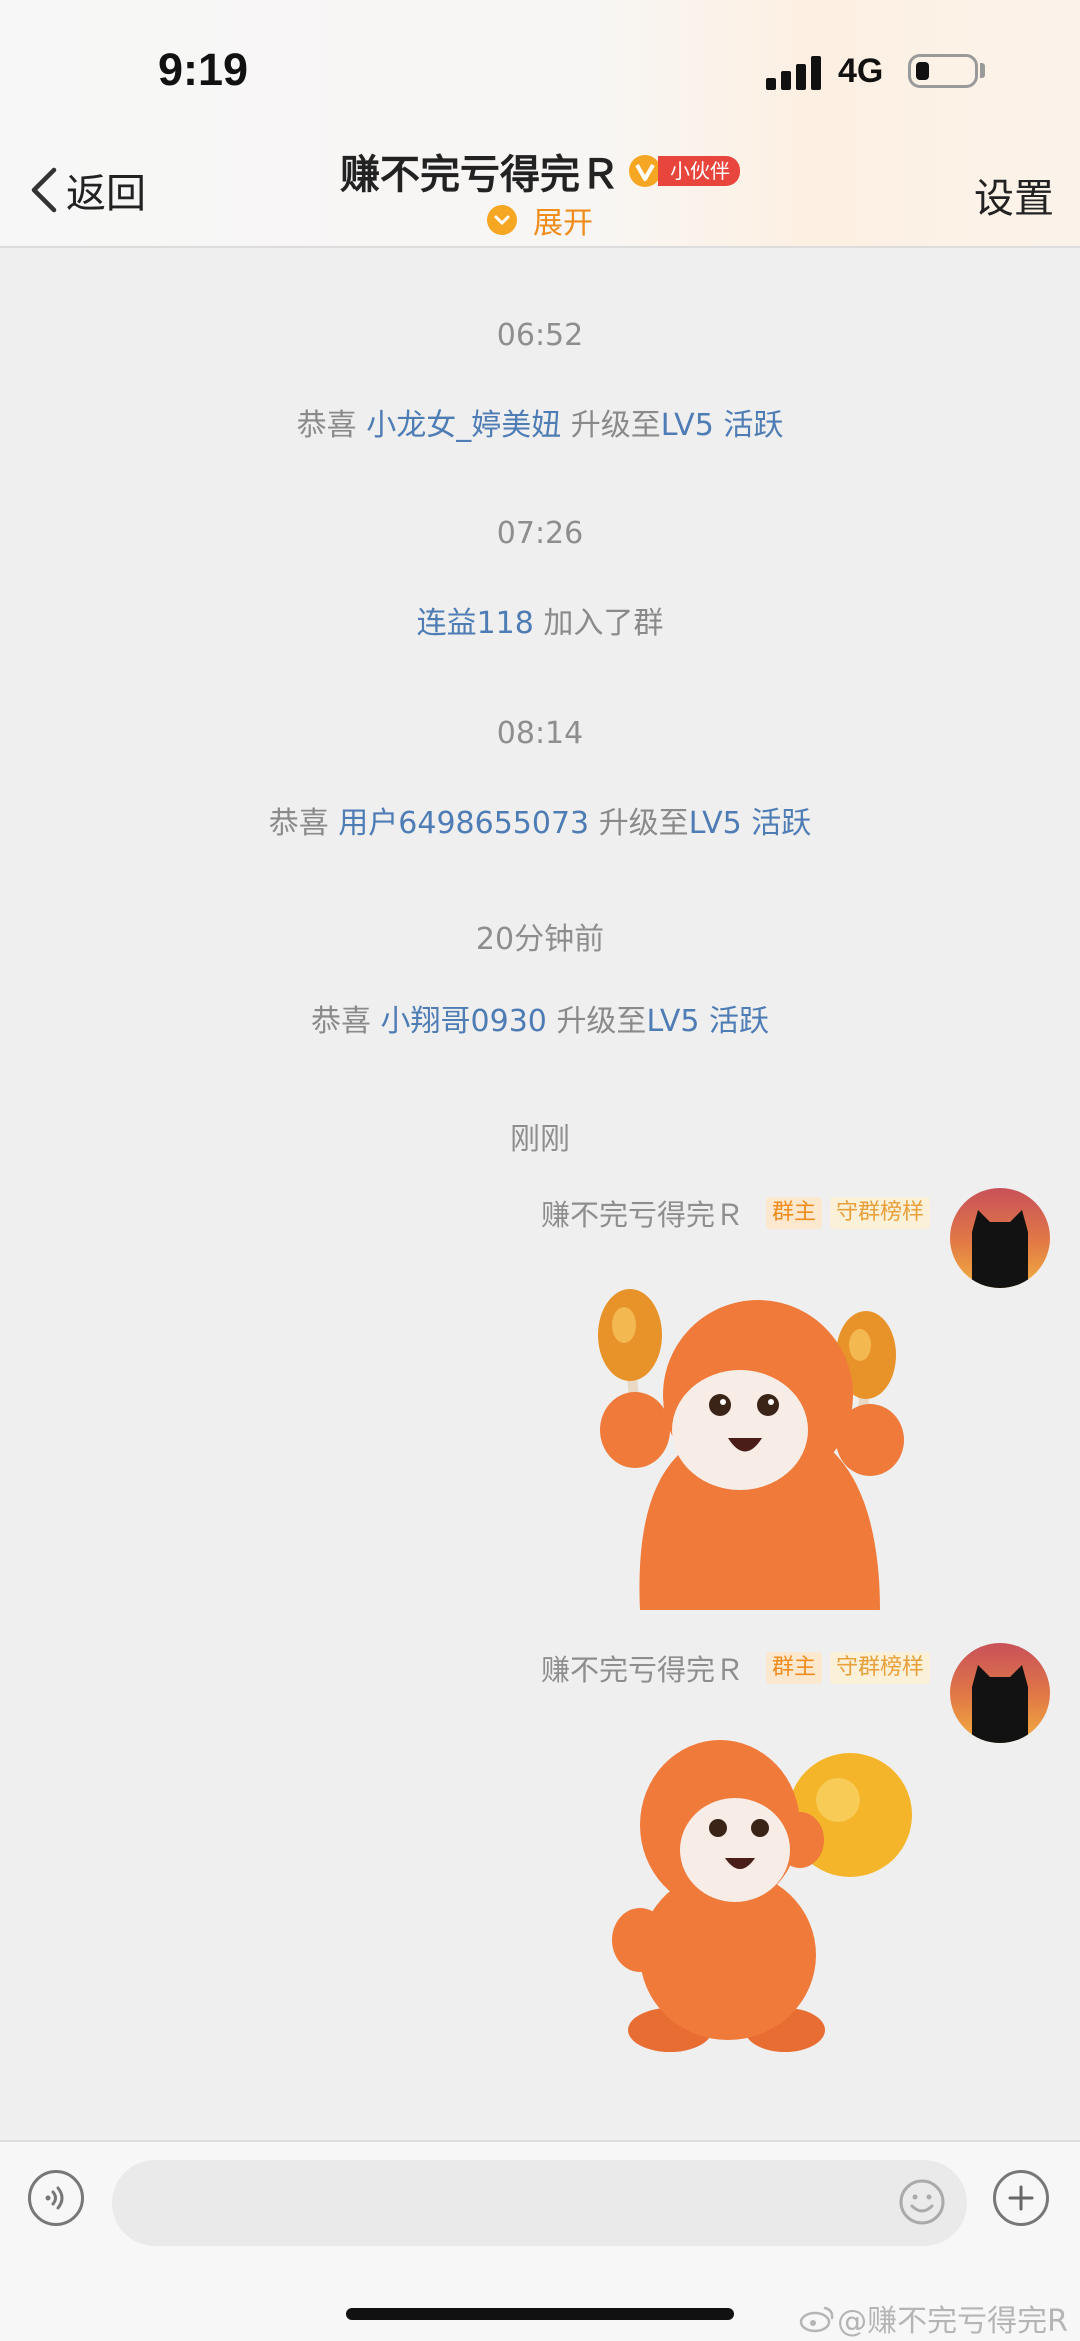  I want to click on title-area: 赚不完亏得完Ｒ 小伙伴, so click(540, 171).